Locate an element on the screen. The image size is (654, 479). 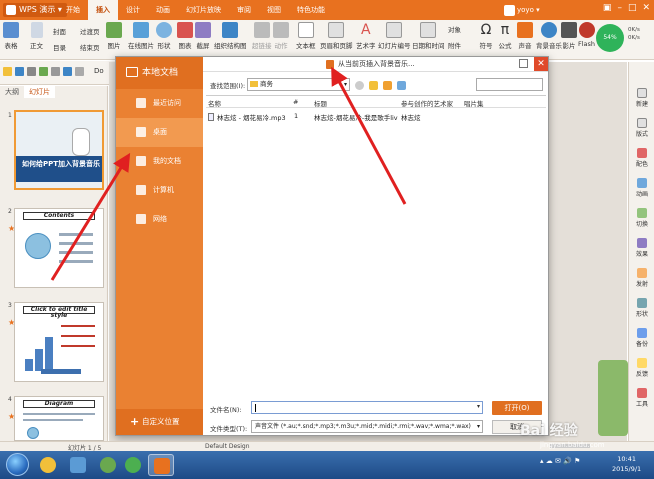
tab-design: 设计 is located at coordinates (133, 10).